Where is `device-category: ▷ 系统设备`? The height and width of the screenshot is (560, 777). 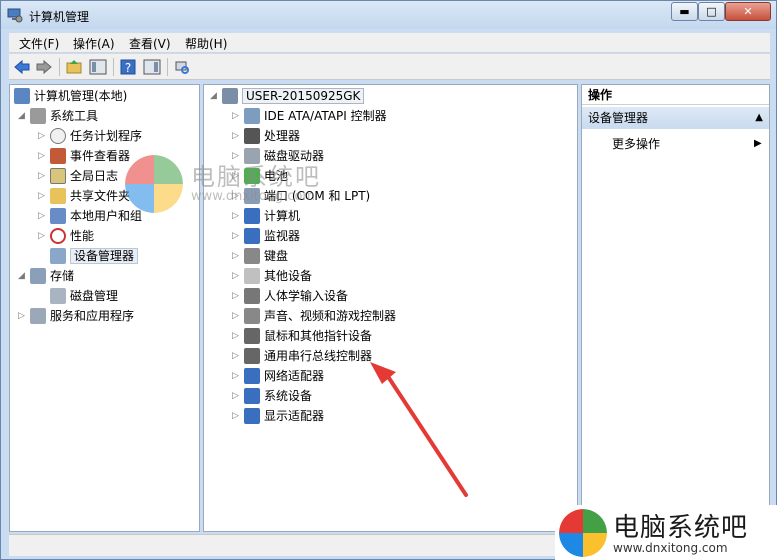 device-category: ▷ 系统设备 is located at coordinates (272, 396).